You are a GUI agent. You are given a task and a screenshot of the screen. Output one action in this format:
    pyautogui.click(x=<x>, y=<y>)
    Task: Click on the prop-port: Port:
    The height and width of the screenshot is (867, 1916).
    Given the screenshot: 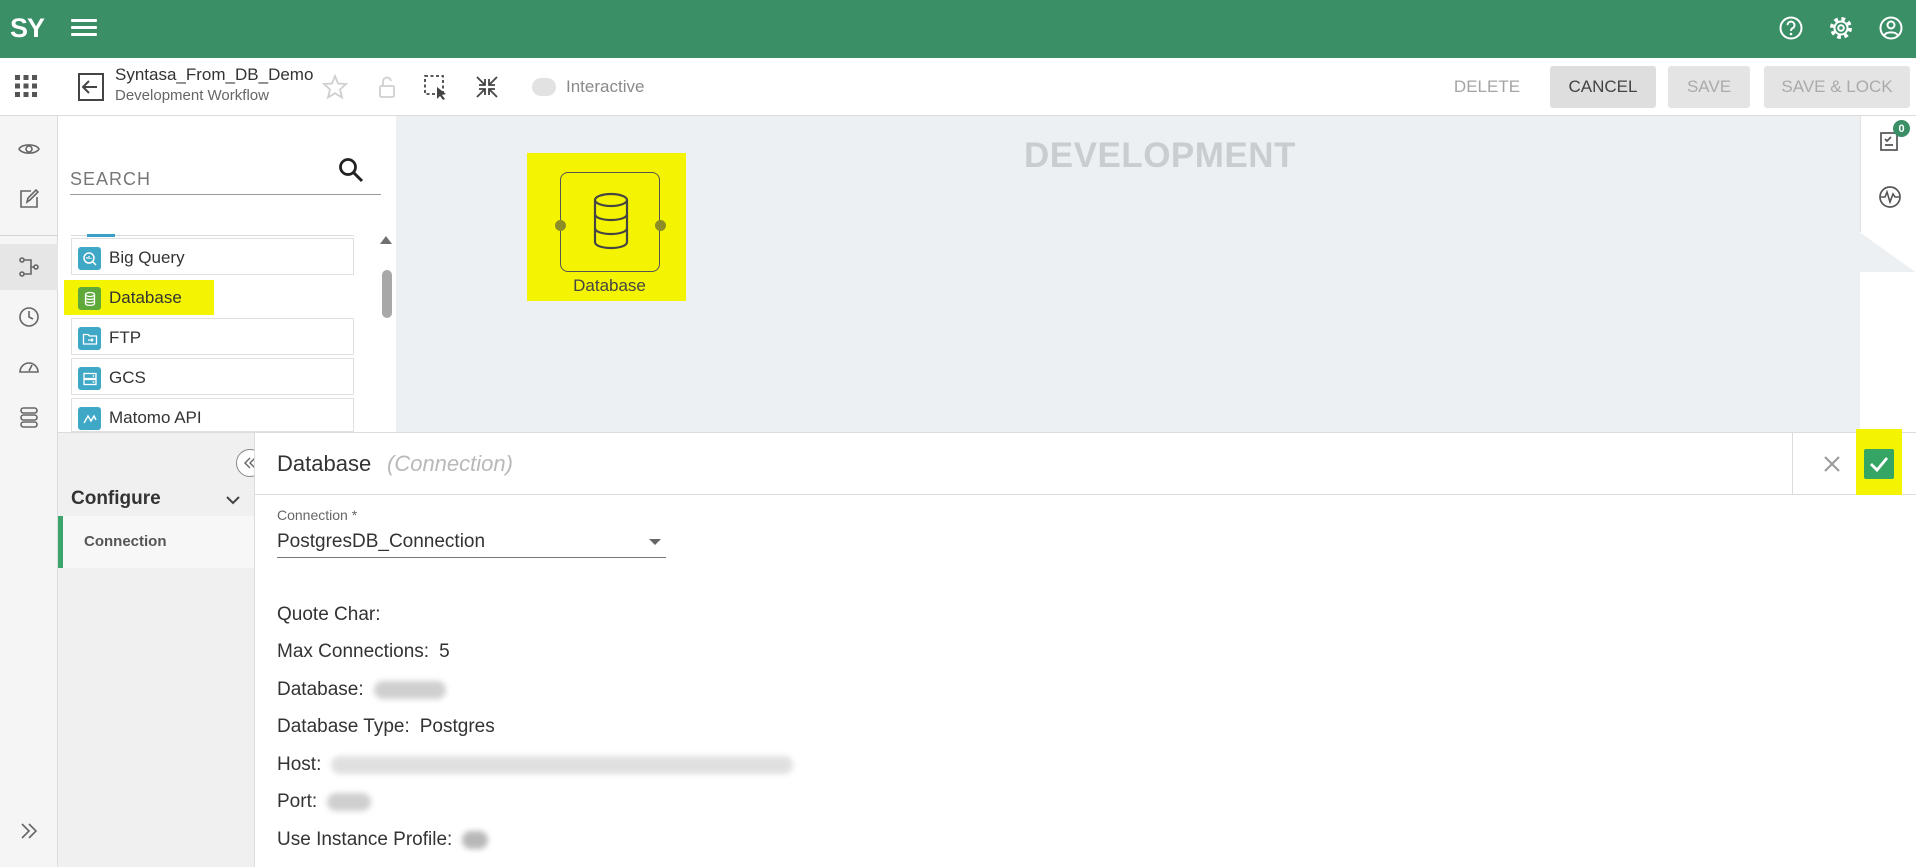 What is the action you would take?
    pyautogui.click(x=324, y=802)
    